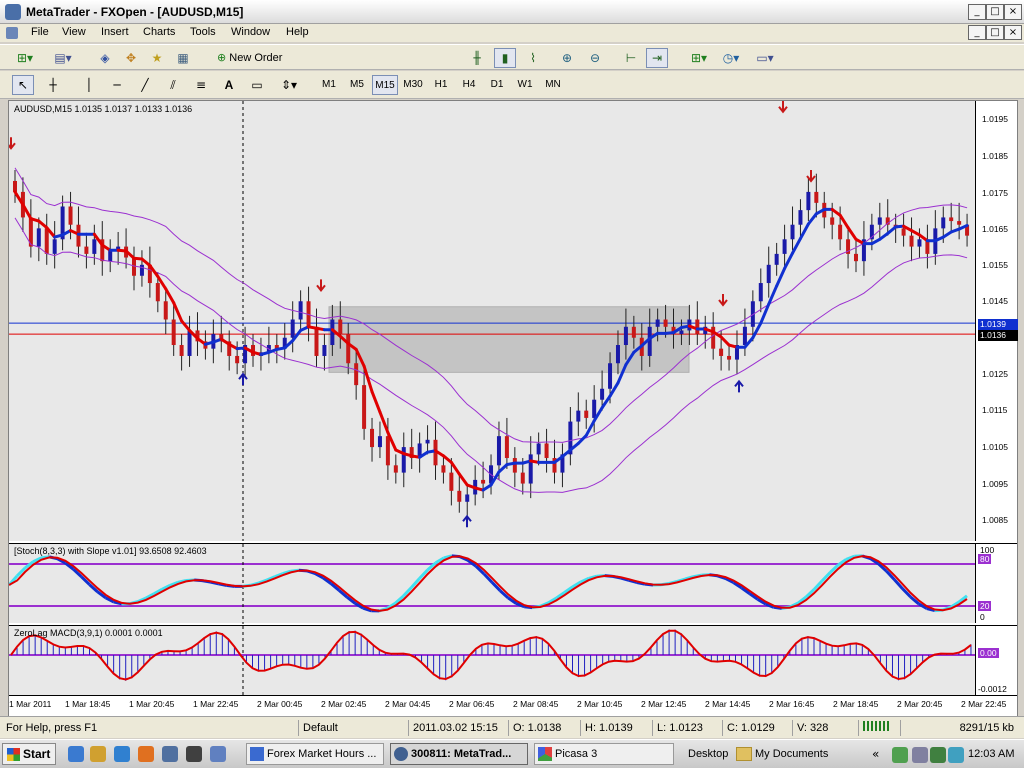 The image size is (1024, 768). What do you see at coordinates (765, 58) in the screenshot?
I see `templates-icon: ▭▾` at bounding box center [765, 58].